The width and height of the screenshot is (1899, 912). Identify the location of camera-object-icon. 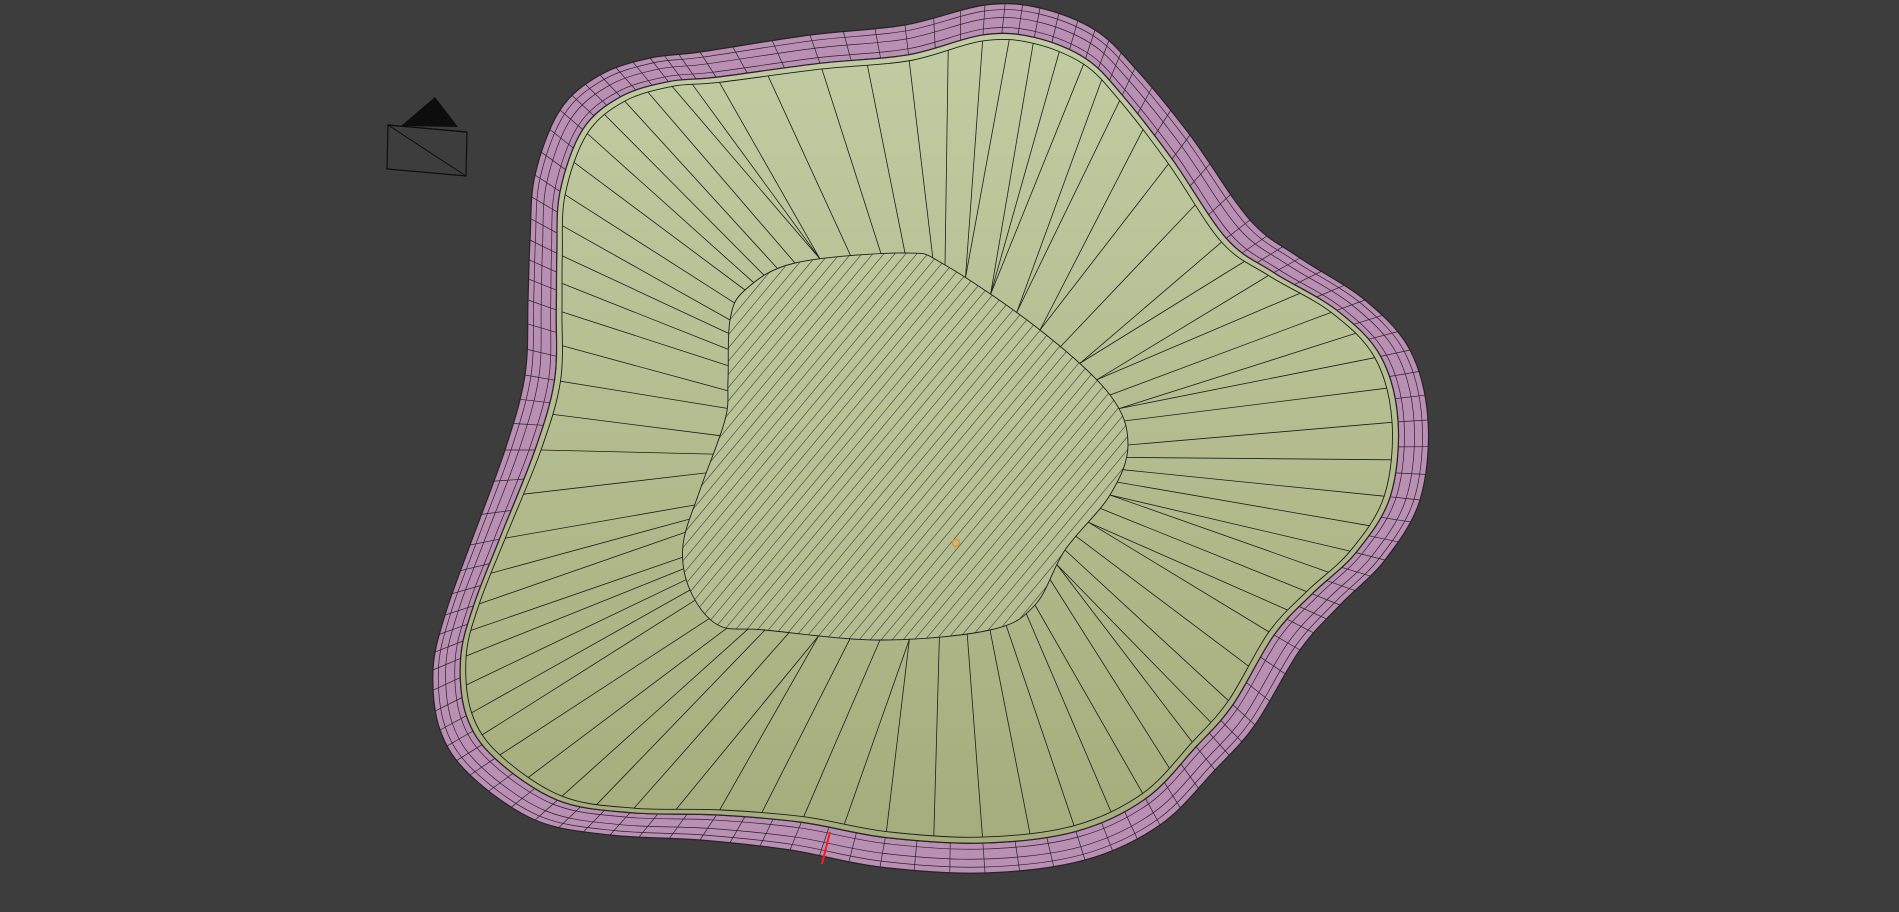
(427, 137).